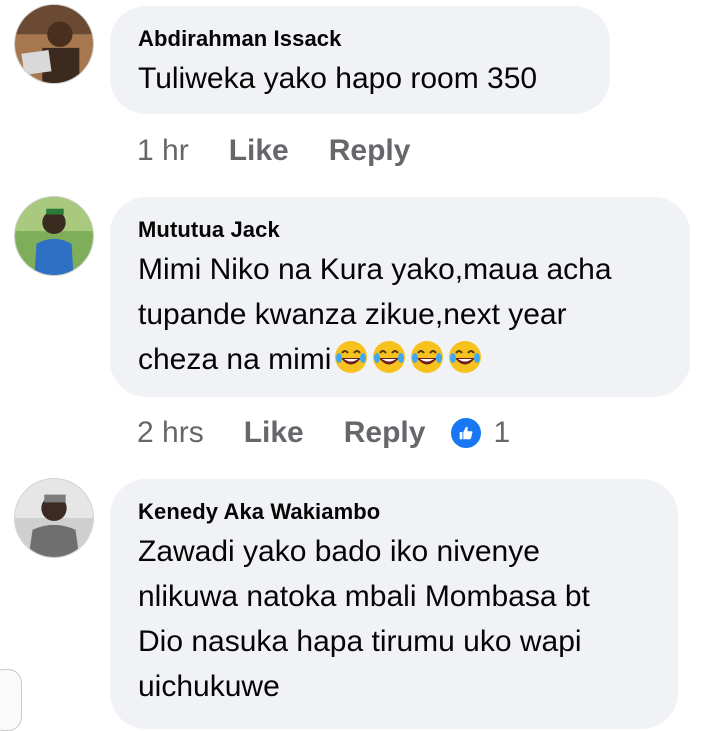  What do you see at coordinates (364, 596) in the screenshot?
I see `comment-text-line: nlikuwa natoka mbali Mombasa bt` at bounding box center [364, 596].